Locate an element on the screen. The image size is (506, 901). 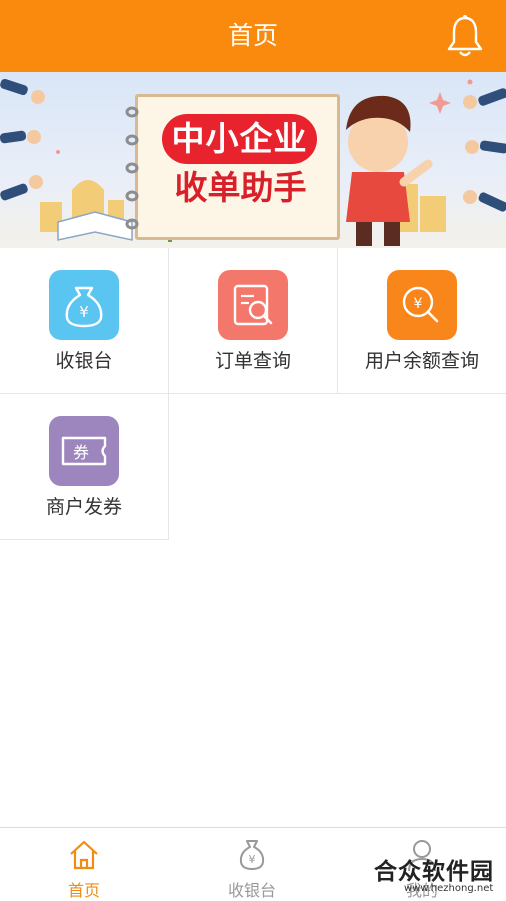
tab-cashier: ¥ 收银台 is located at coordinates (252, 864).